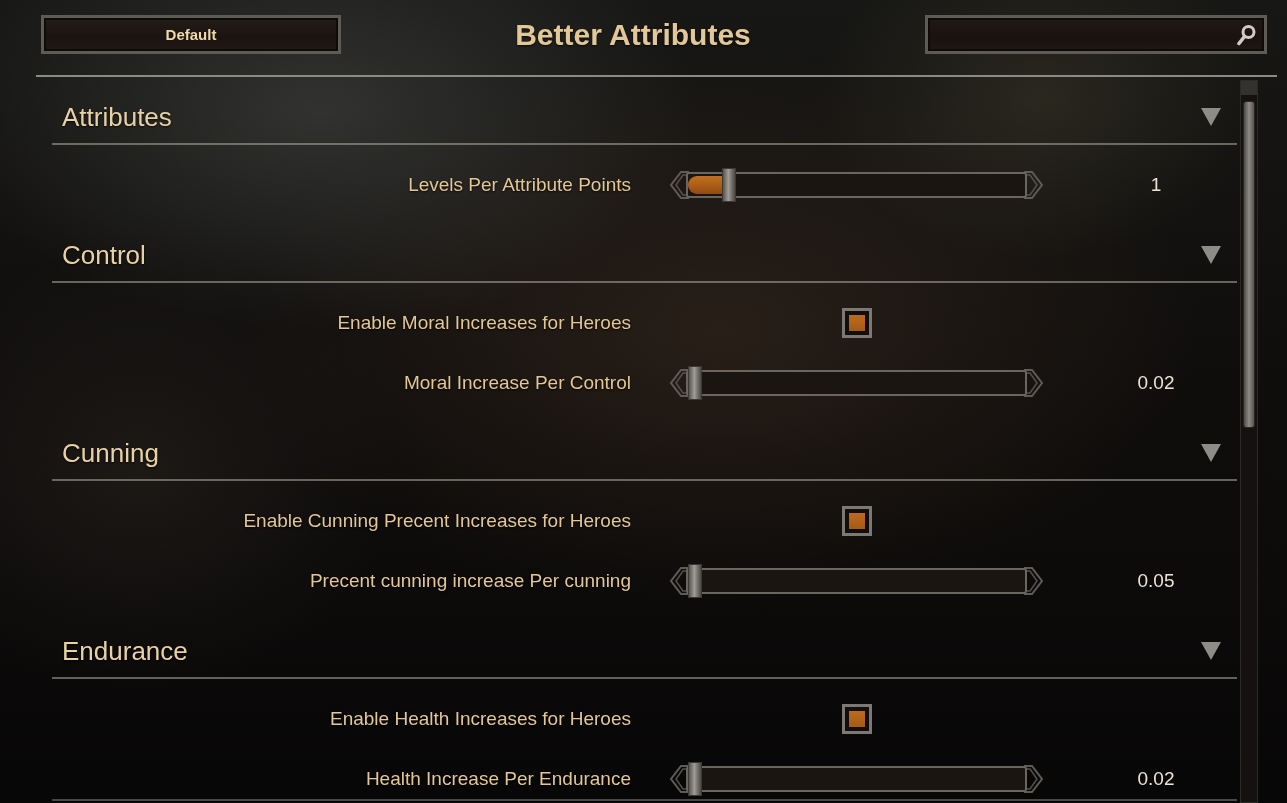  What do you see at coordinates (1249, 264) in the screenshot?
I see `scrollbar-thumb` at bounding box center [1249, 264].